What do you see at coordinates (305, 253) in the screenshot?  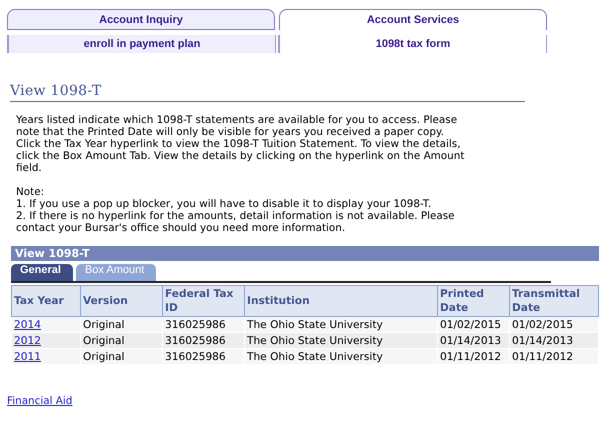 I see `grid-title-bar: View 1098-T` at bounding box center [305, 253].